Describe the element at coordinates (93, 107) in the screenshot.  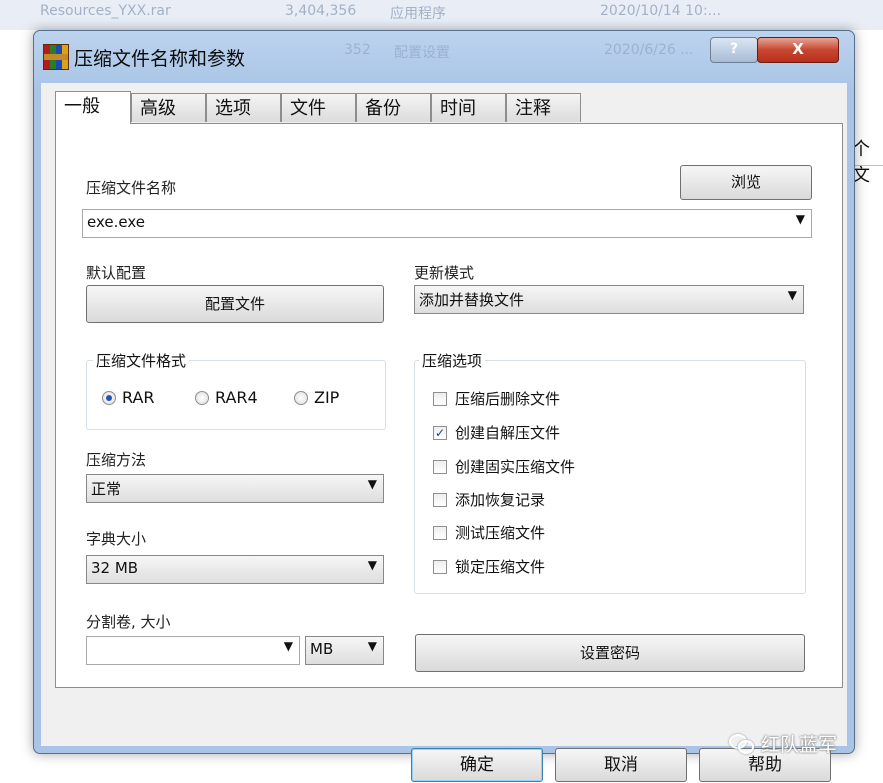
I see `tab-general: 一般` at that location.